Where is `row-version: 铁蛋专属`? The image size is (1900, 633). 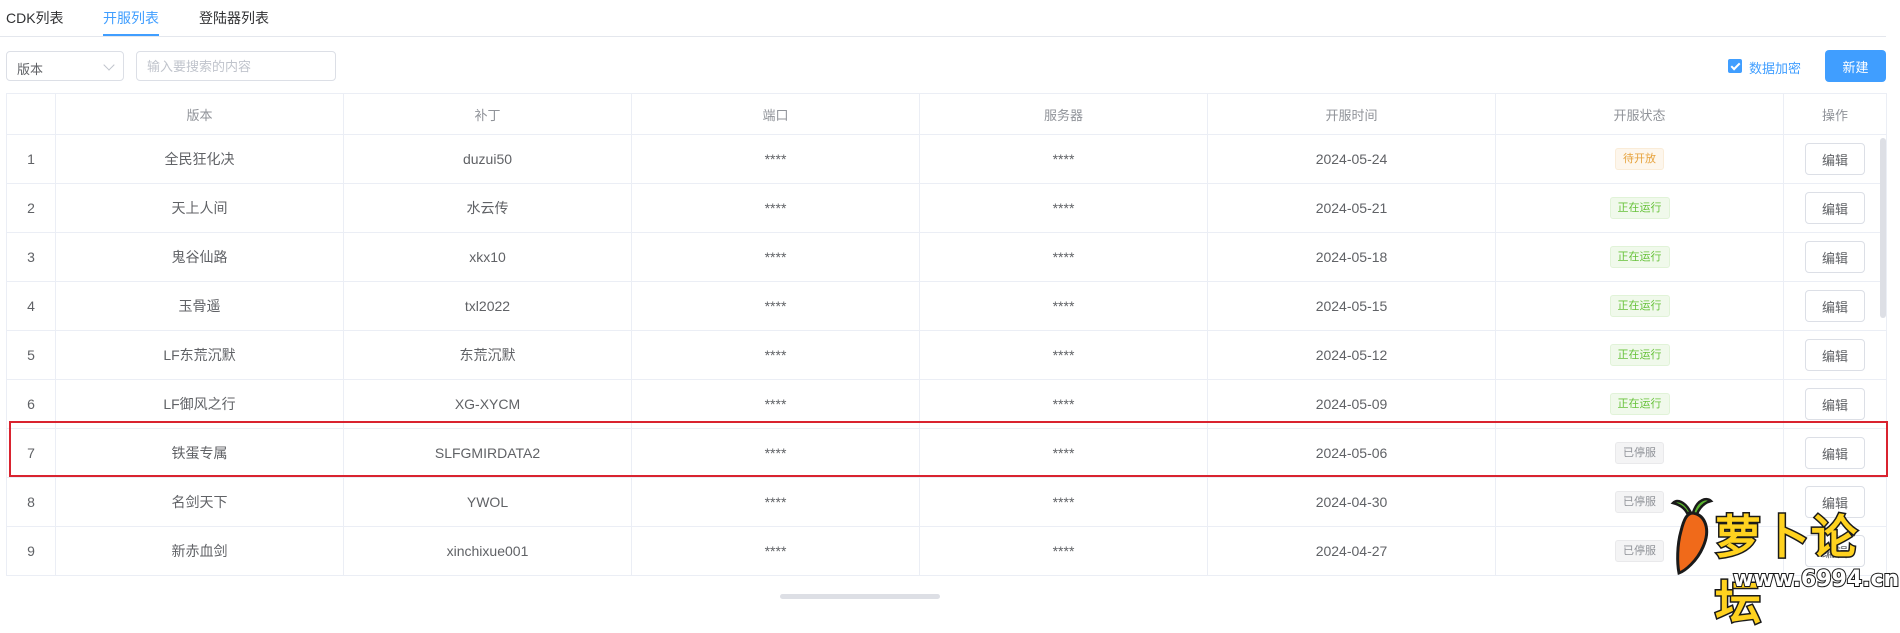
row-version: 铁蛋专属 is located at coordinates (199, 453).